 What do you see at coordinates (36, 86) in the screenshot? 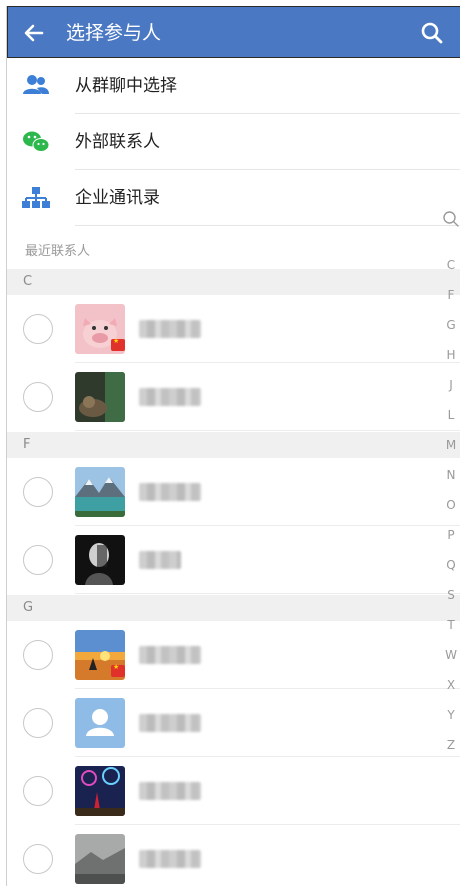
I see `group-chat-icon` at bounding box center [36, 86].